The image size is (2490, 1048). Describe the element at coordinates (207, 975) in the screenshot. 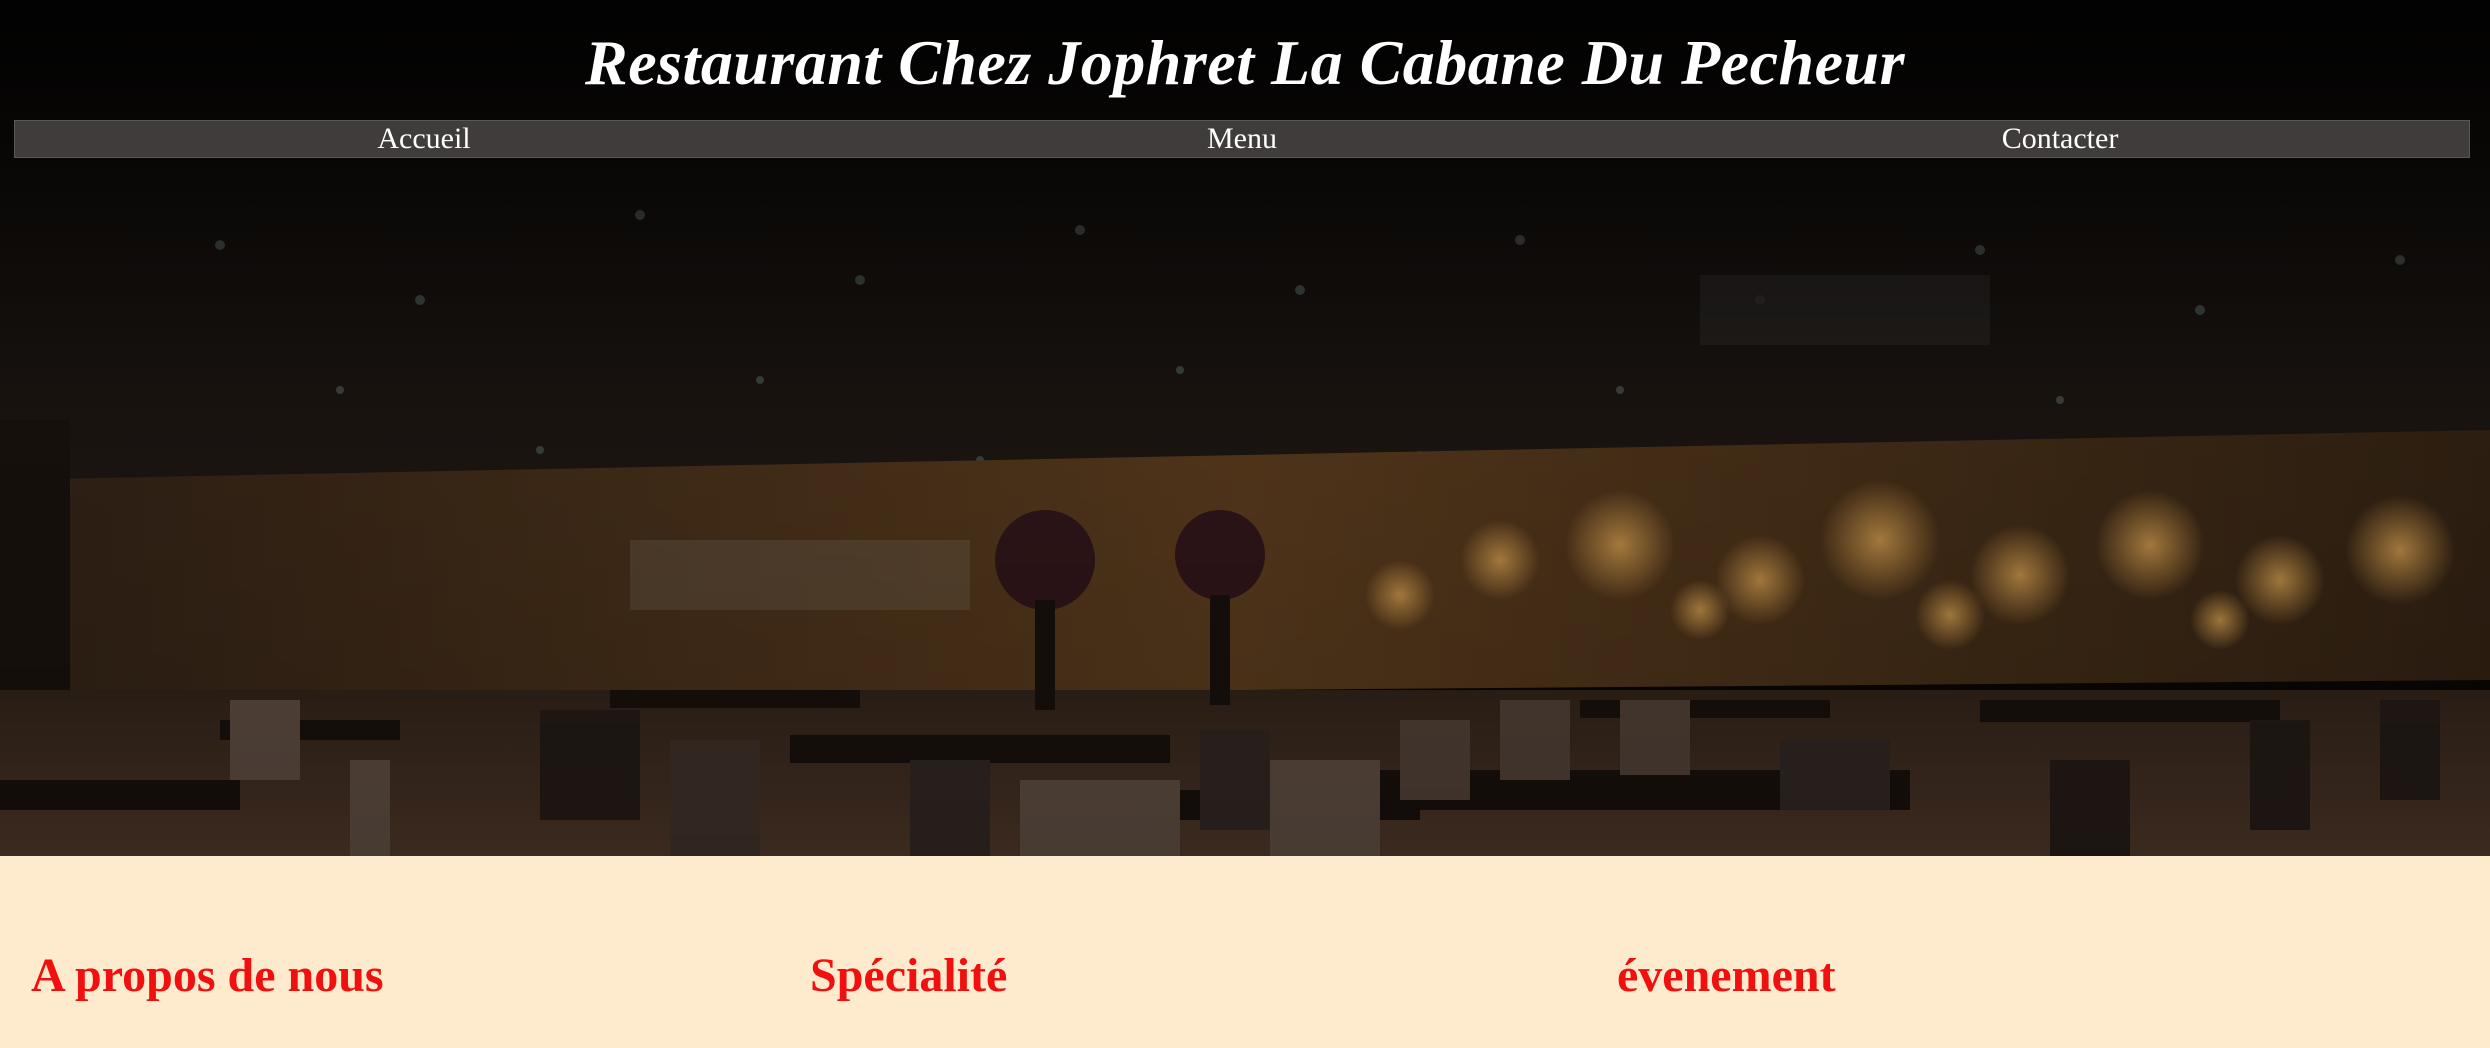

I see `about-us-heading: A propos de nous` at that location.